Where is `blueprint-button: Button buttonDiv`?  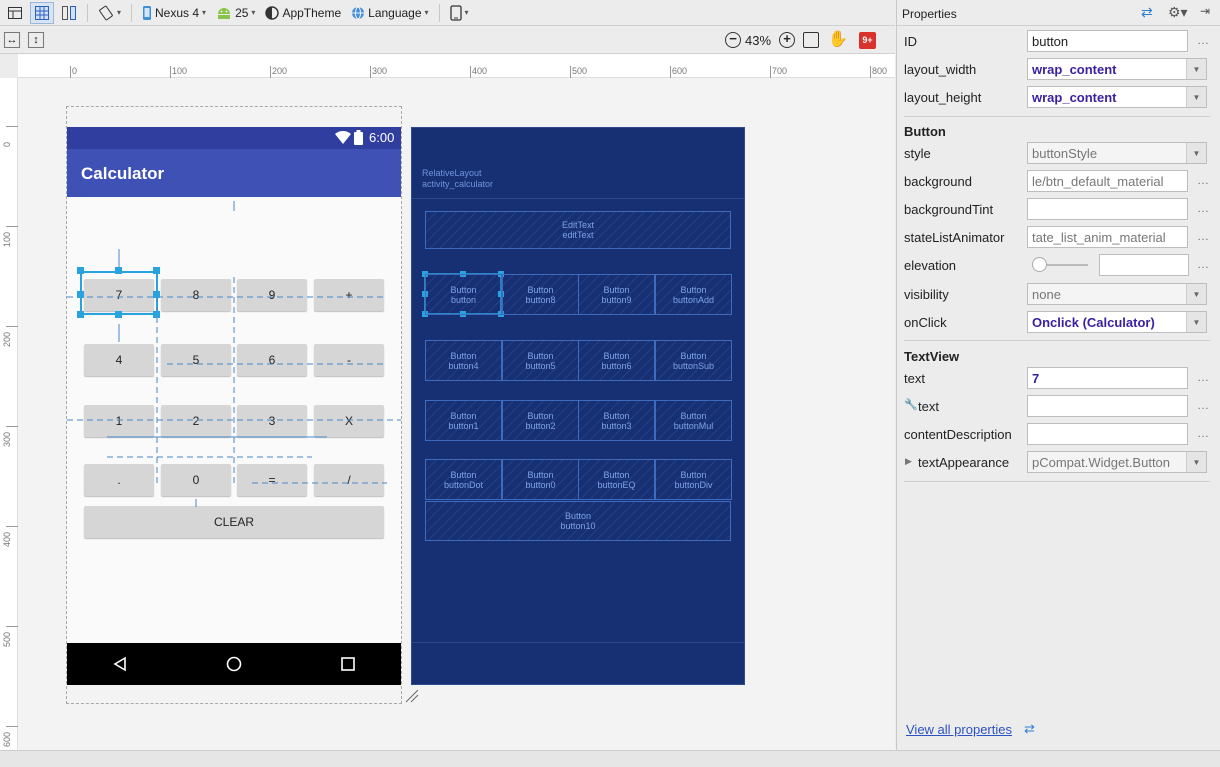 blueprint-button: Button buttonDiv is located at coordinates (693, 479).